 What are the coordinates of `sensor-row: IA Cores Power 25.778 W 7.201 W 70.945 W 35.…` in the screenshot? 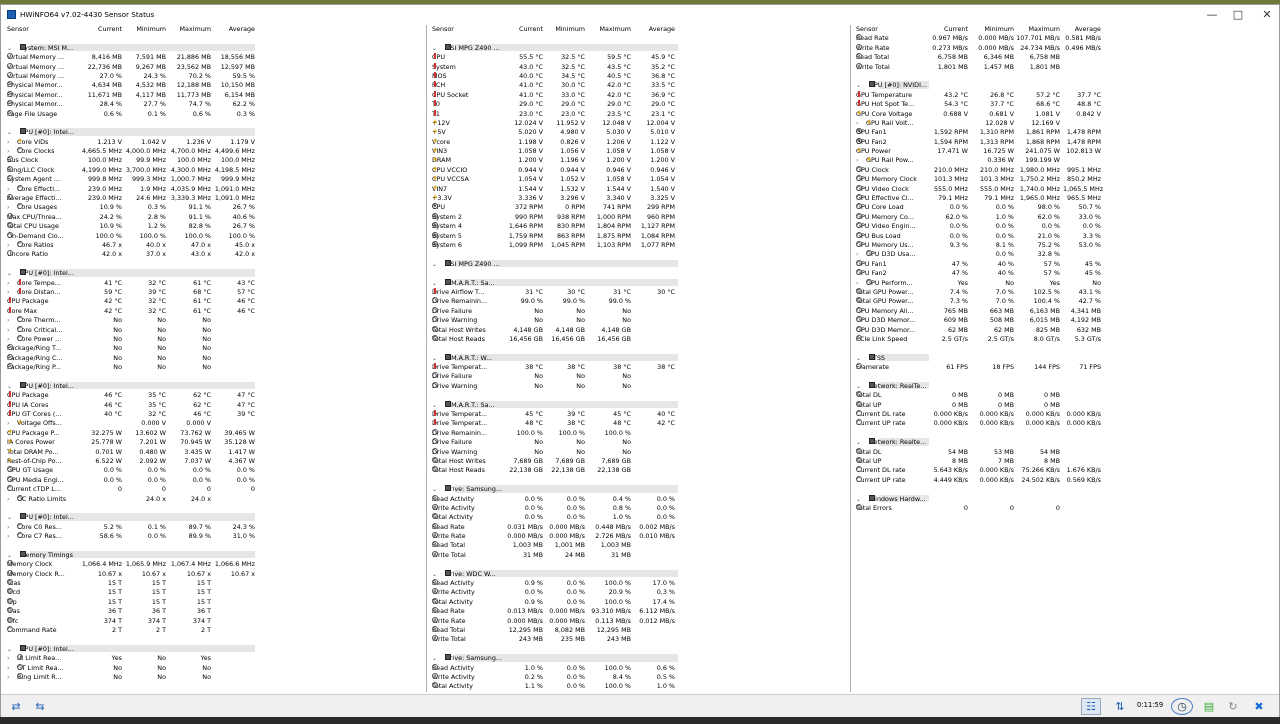 It's located at (215, 442).